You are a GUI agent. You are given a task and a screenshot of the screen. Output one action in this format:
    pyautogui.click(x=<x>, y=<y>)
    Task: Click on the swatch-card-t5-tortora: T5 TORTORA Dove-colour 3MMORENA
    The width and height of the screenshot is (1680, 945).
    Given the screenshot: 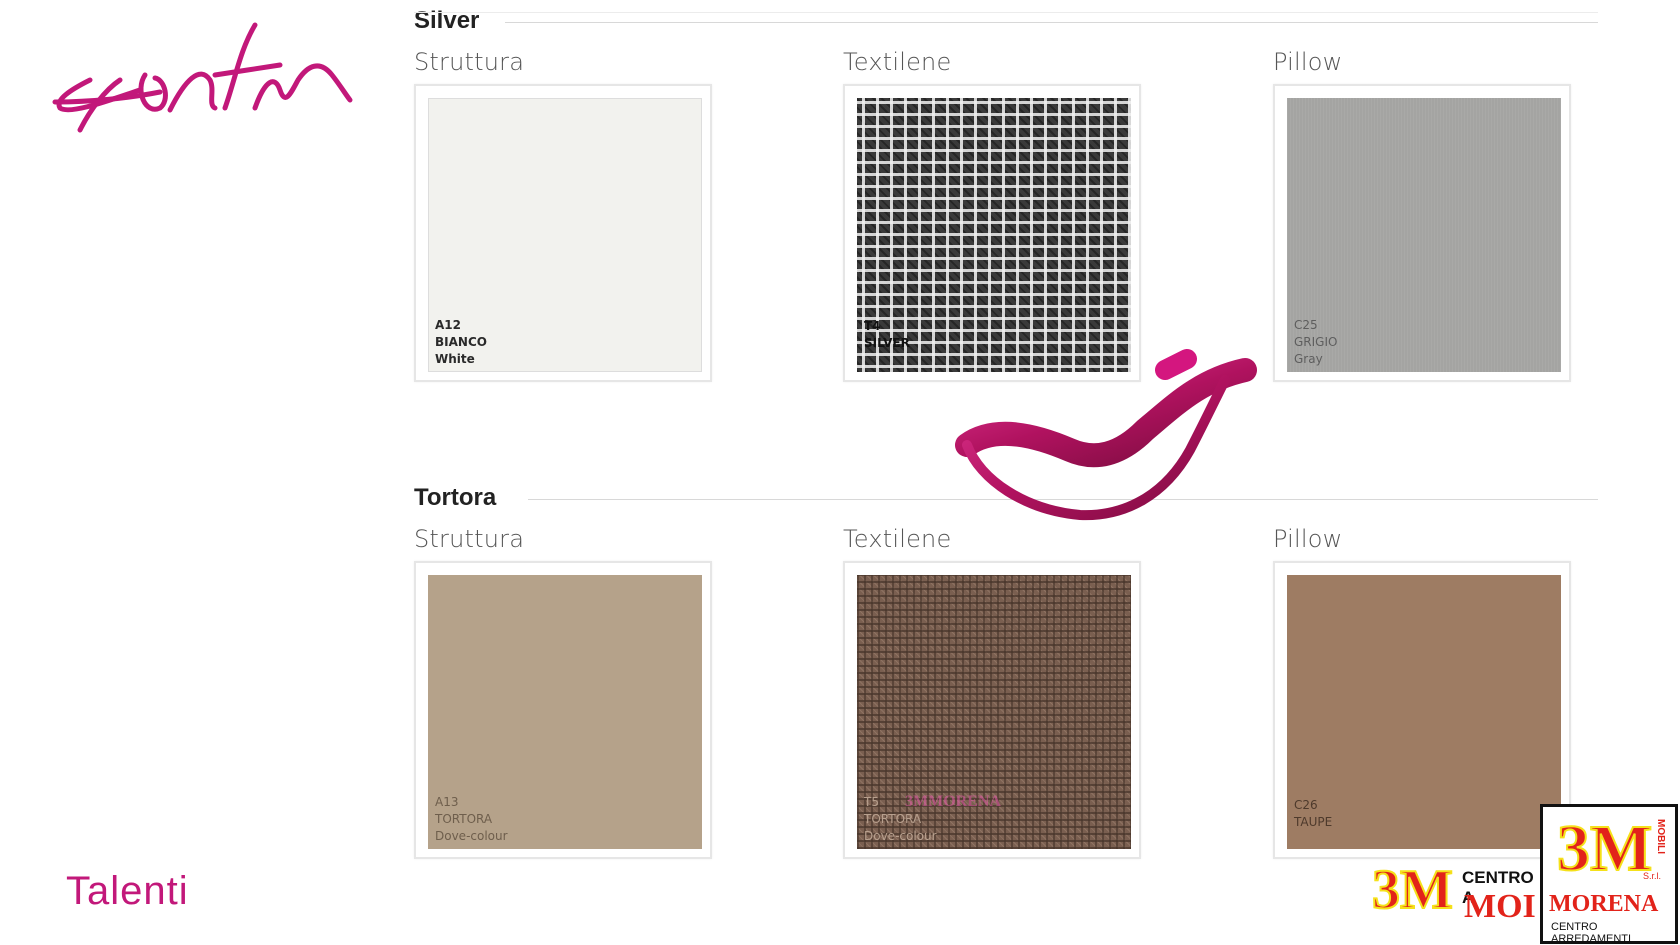 What is the action you would take?
    pyautogui.click(x=992, y=710)
    